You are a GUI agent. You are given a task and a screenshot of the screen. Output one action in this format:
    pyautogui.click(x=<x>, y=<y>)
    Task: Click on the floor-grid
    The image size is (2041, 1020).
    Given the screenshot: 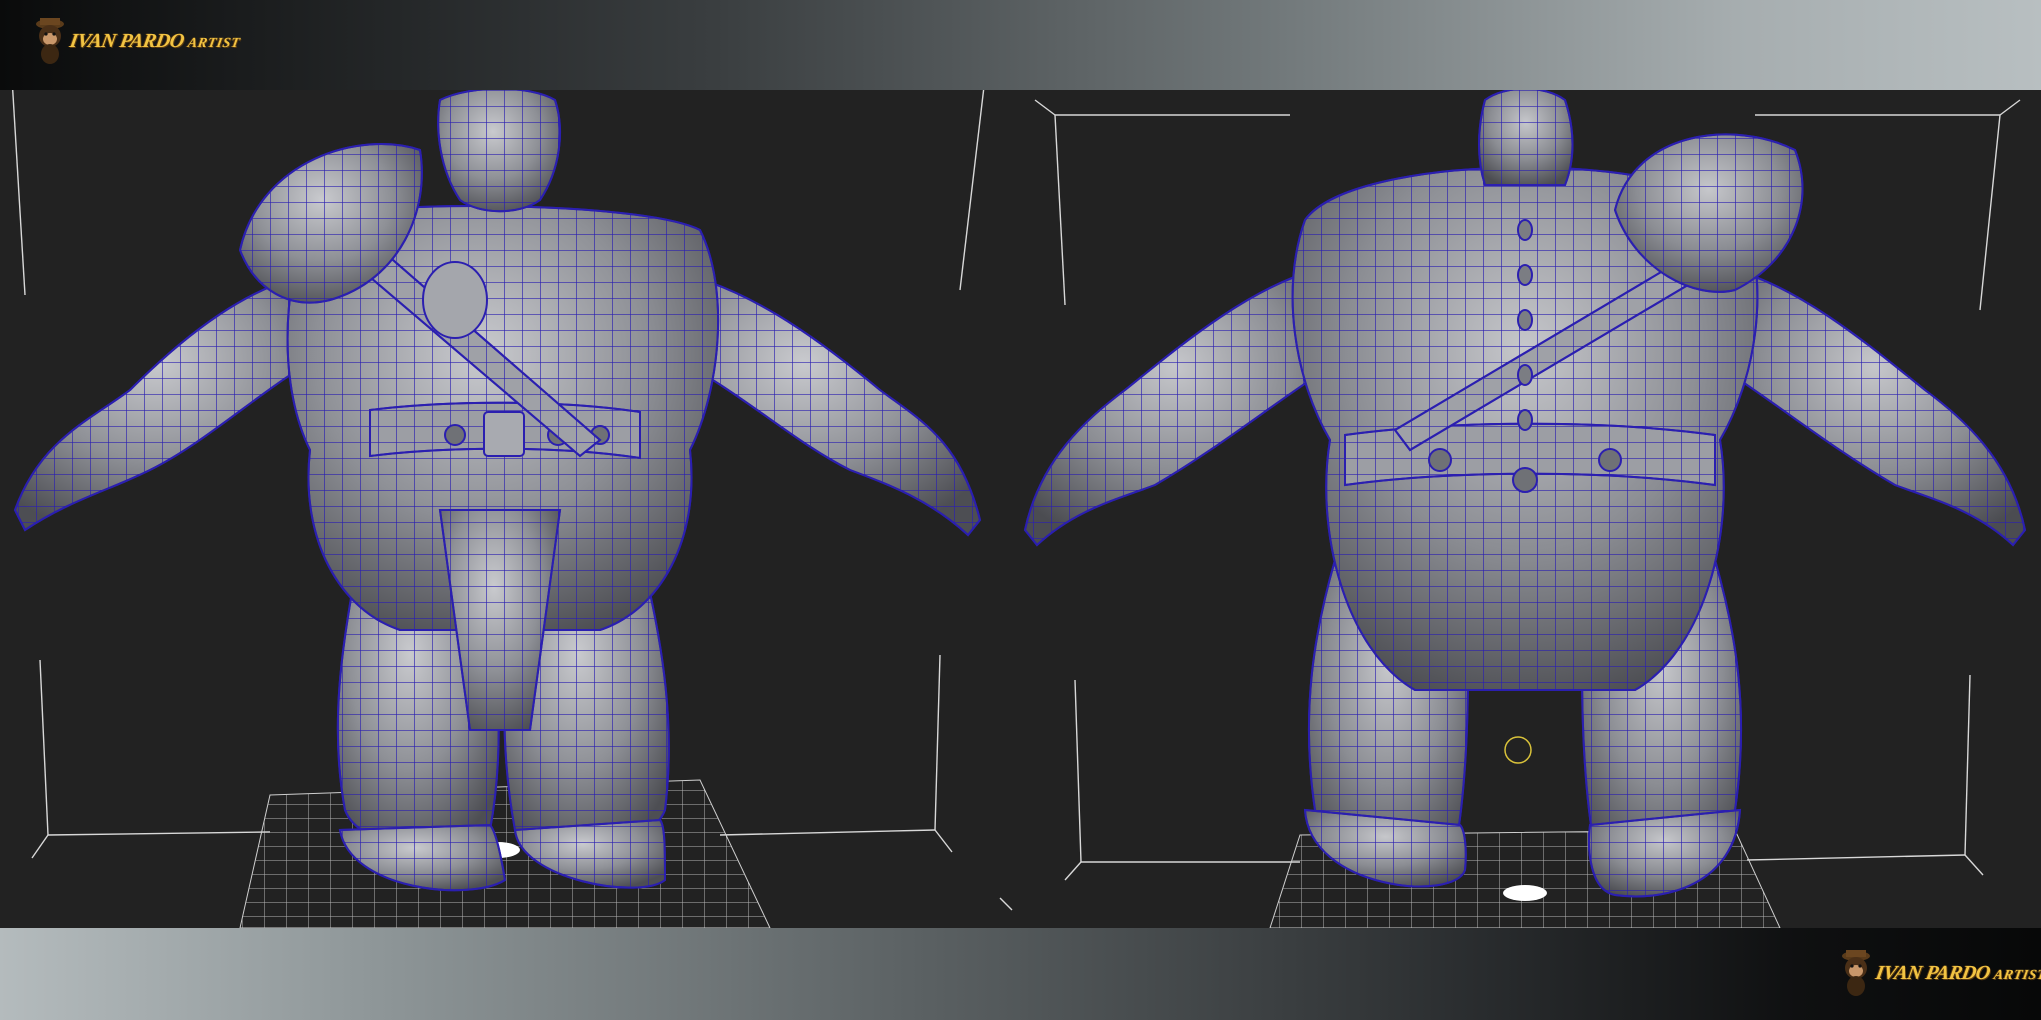 What is the action you would take?
    pyautogui.click(x=505, y=853)
    